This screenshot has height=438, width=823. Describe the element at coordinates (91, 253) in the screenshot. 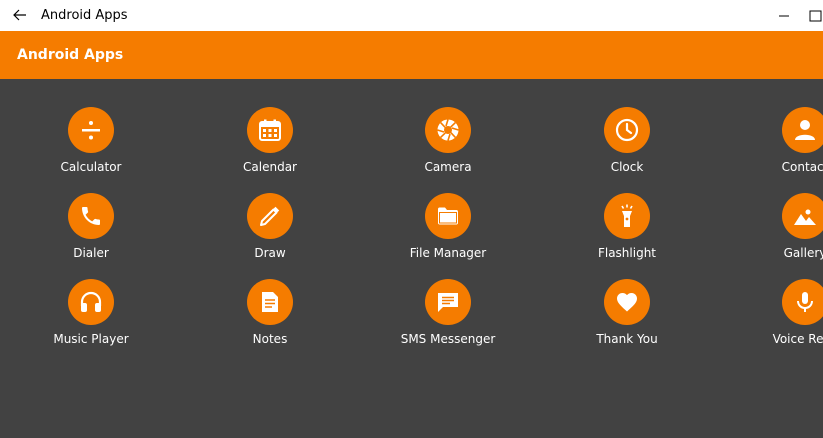

I see `app-label: Dialer` at that location.